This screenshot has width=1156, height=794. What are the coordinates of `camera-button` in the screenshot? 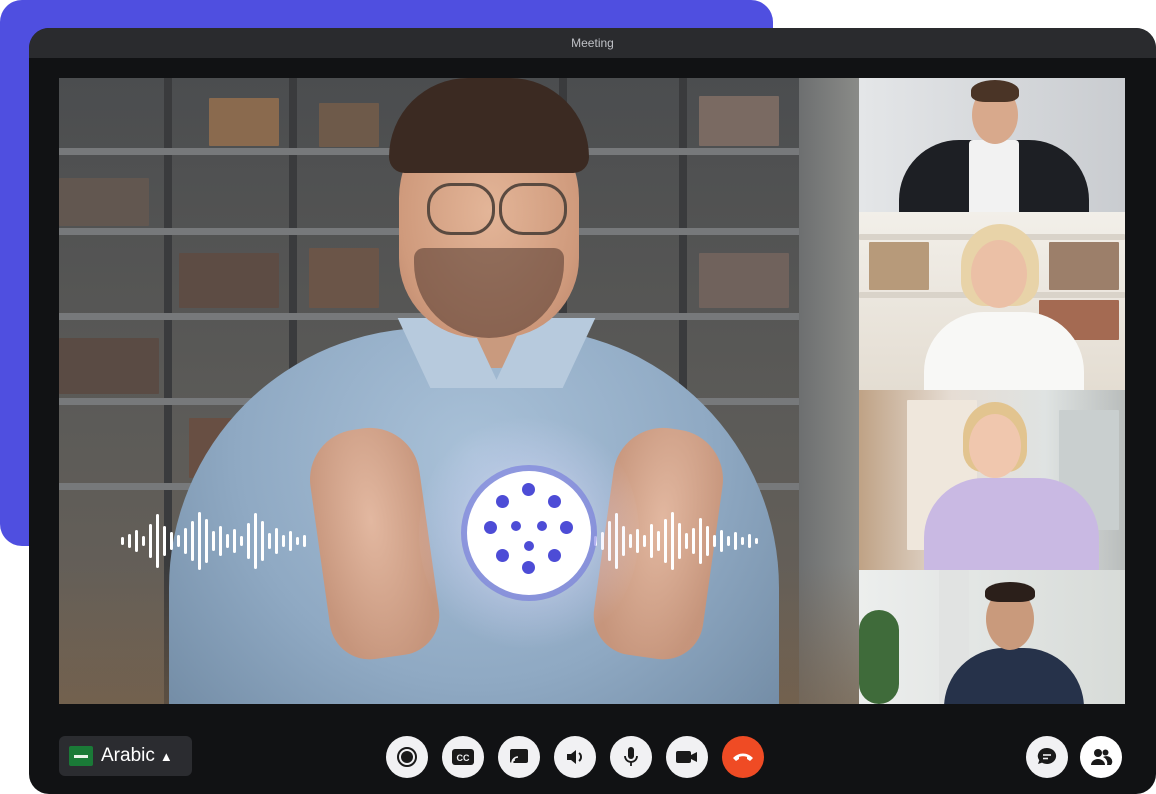 It's located at (687, 757).